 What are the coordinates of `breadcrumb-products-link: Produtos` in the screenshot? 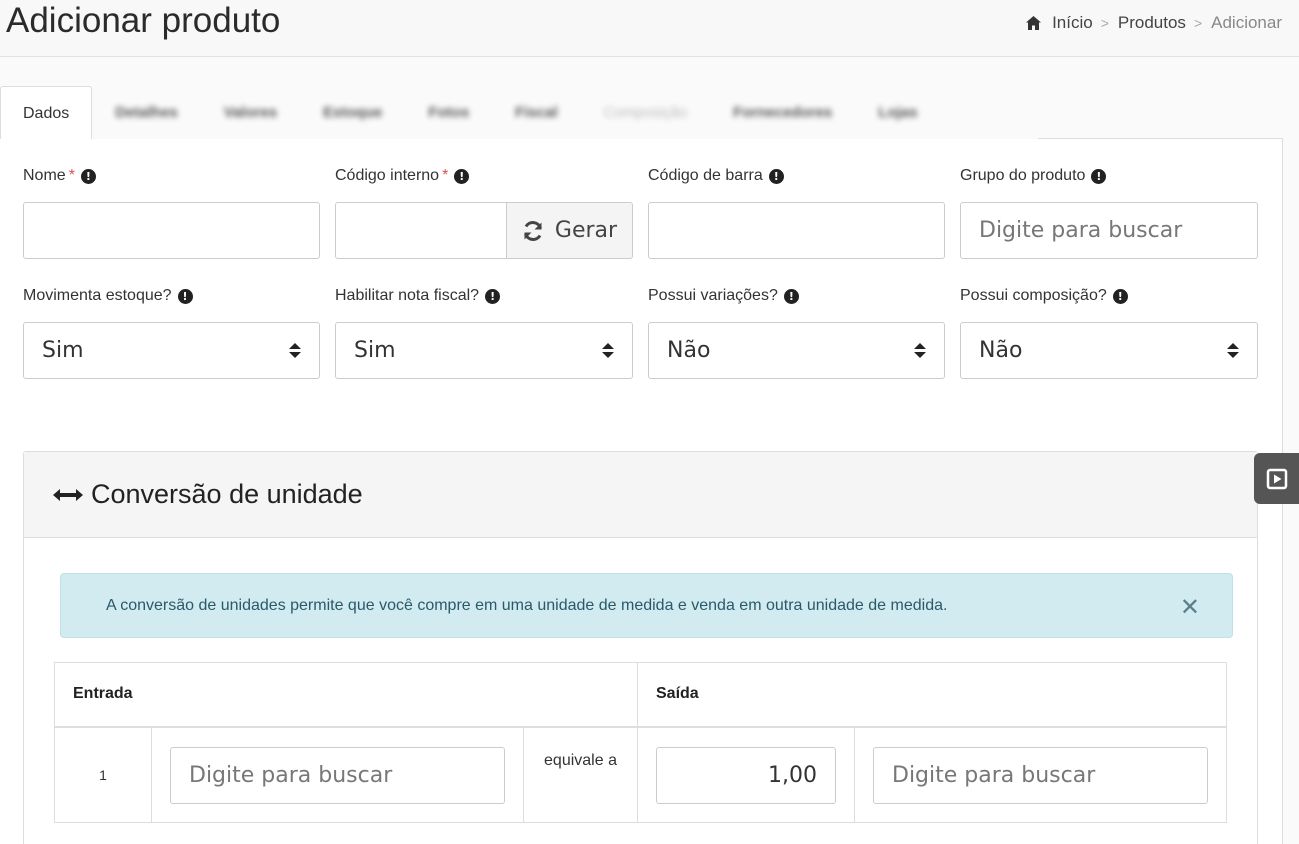 It's located at (1152, 23).